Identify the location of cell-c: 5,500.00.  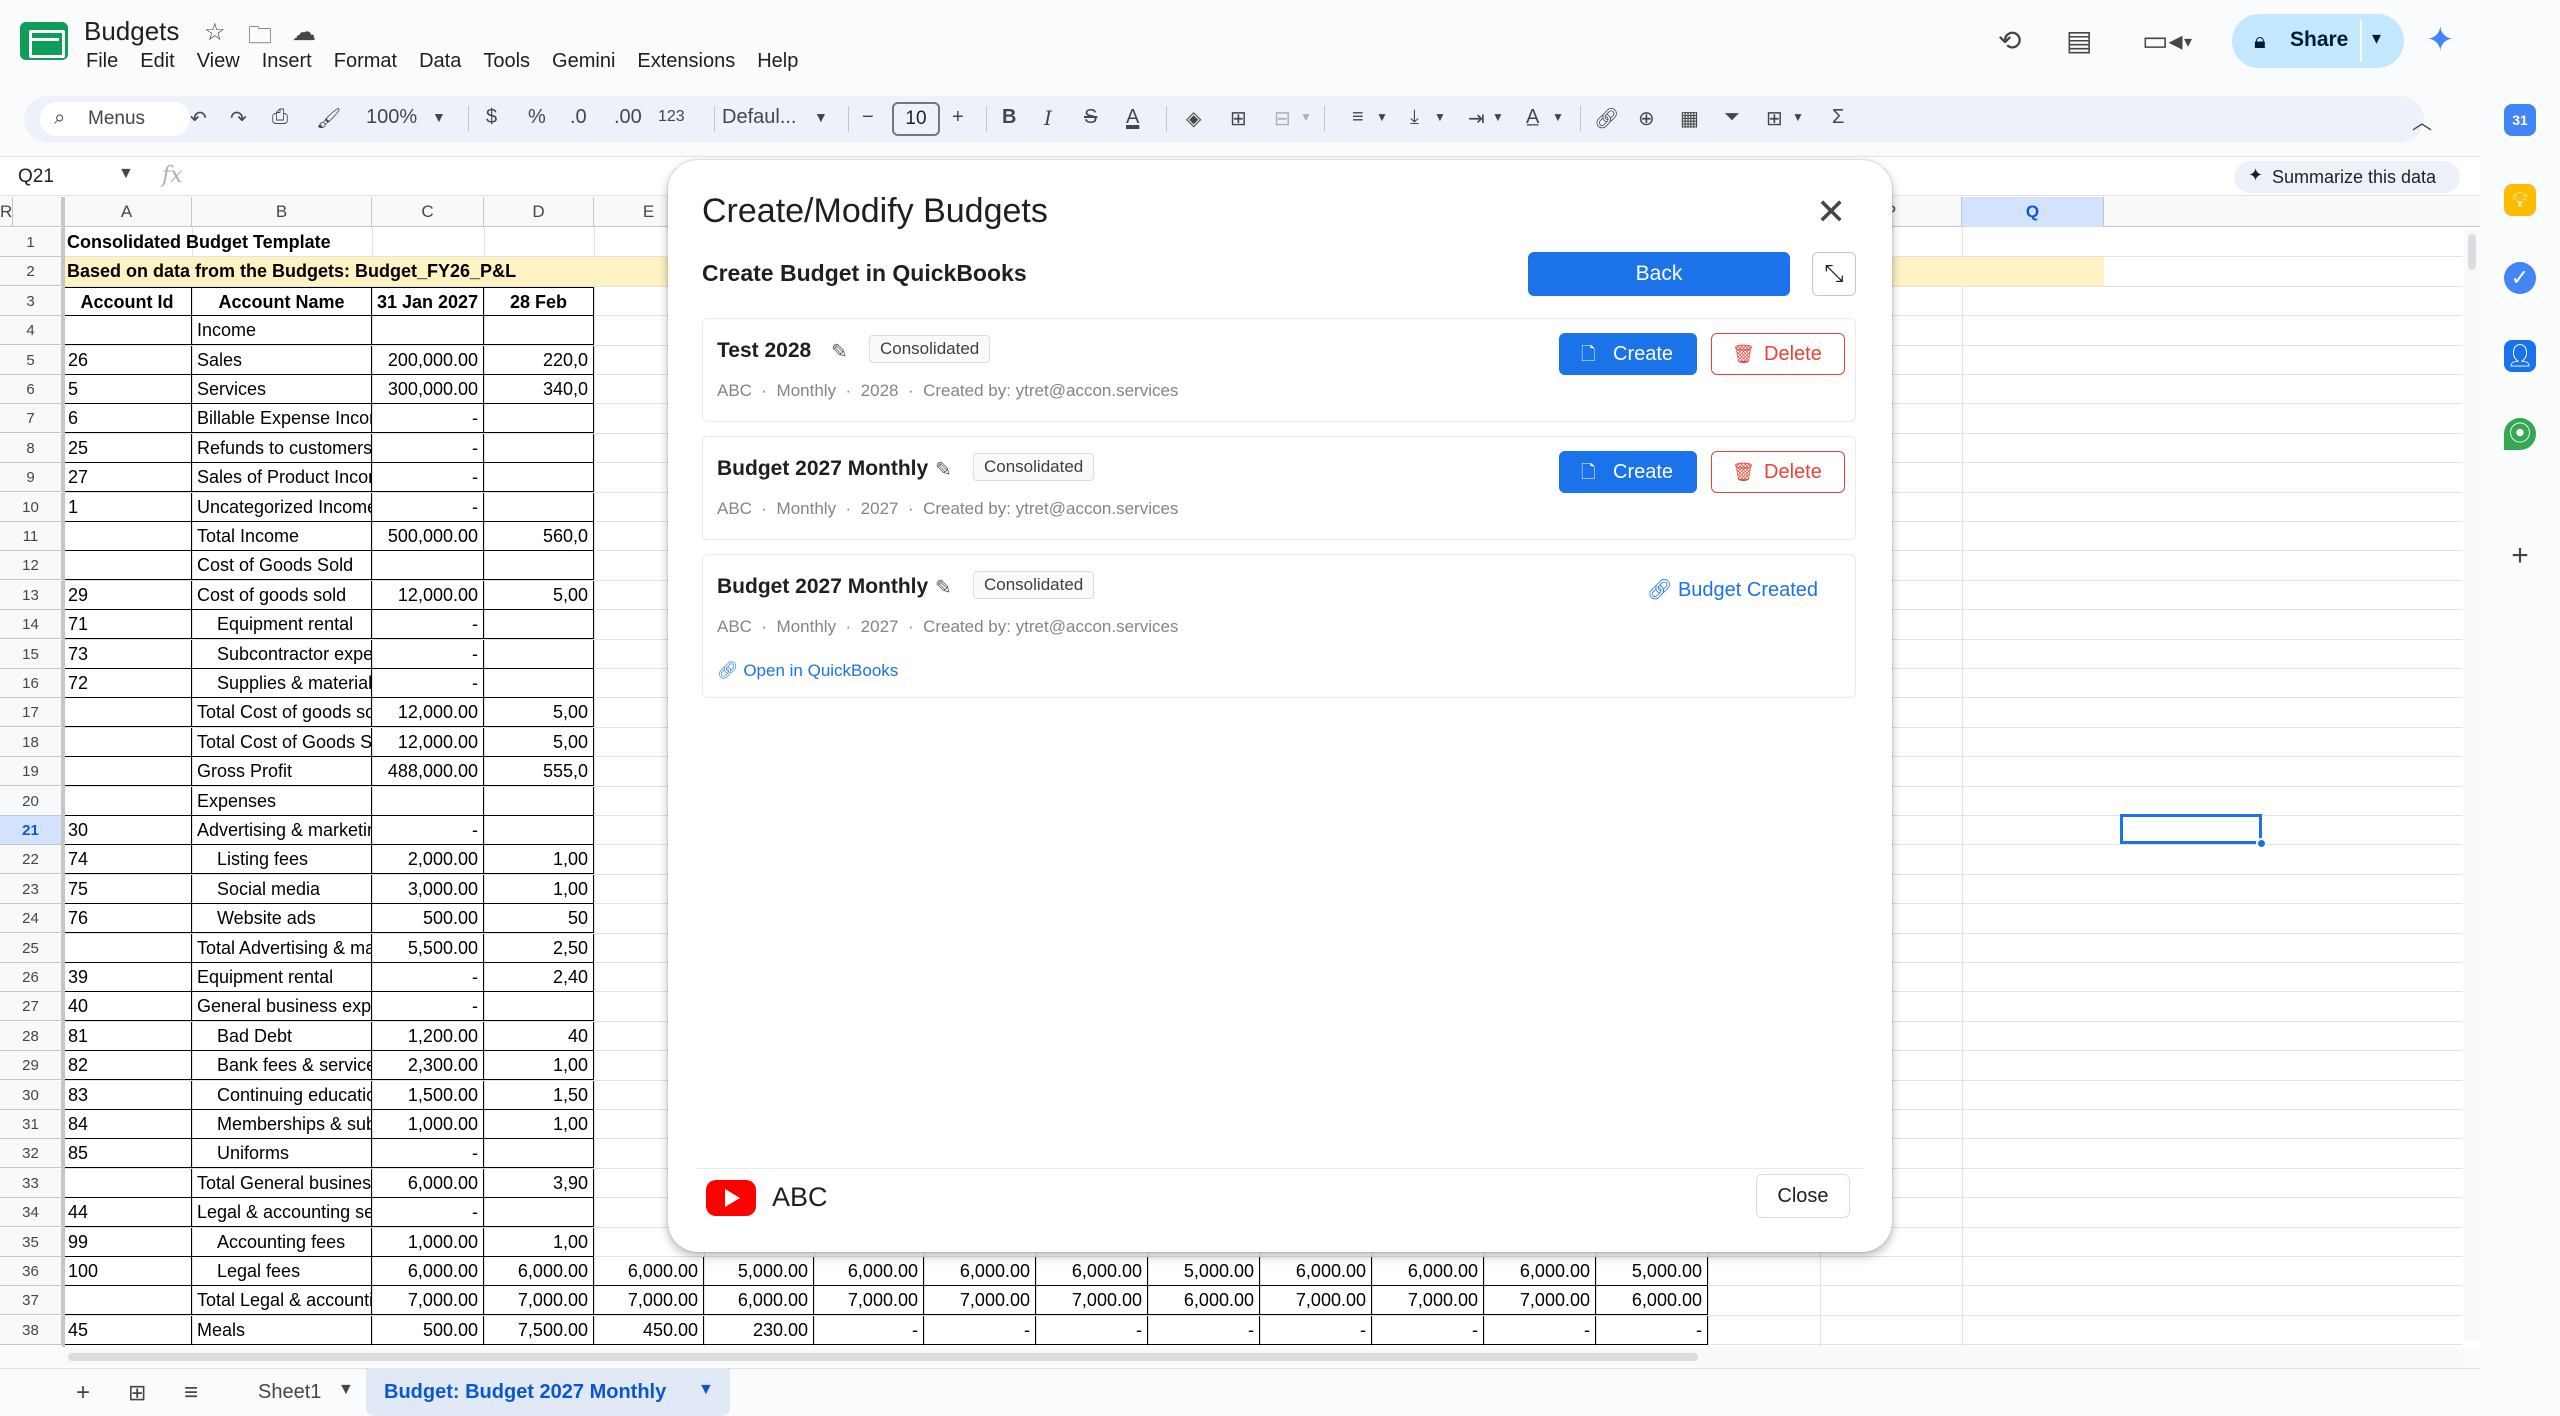
(428, 948).